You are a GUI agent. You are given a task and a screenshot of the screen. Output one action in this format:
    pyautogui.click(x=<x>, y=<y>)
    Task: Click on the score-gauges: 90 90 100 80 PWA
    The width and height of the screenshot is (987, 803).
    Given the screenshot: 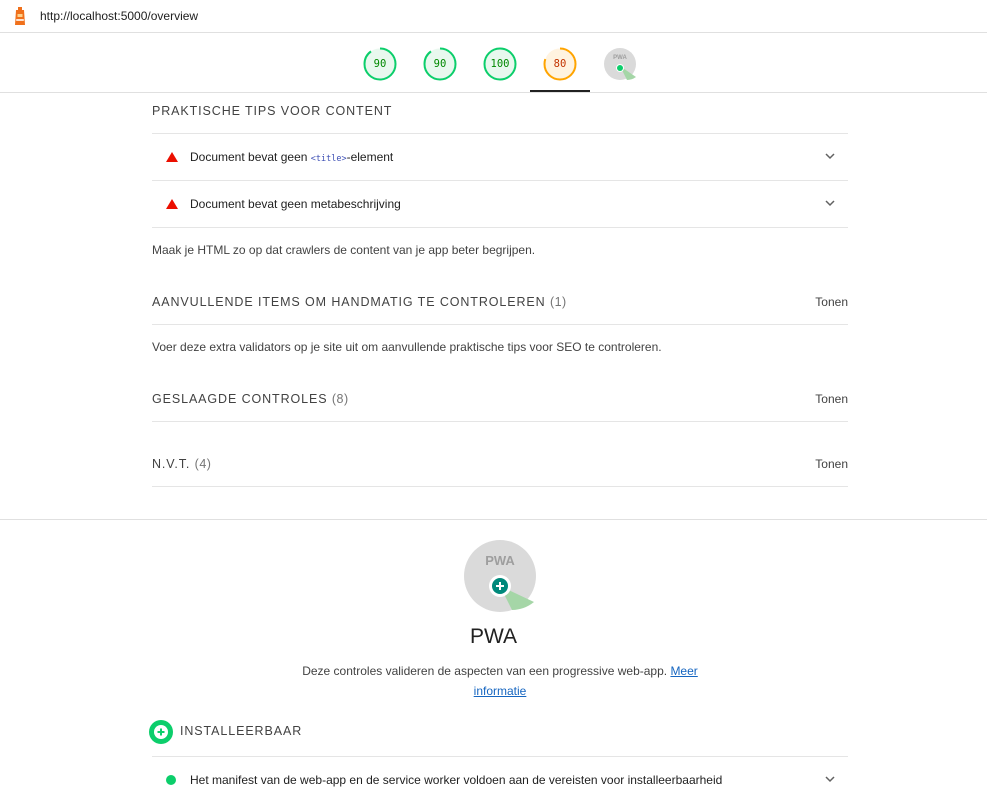 What is the action you would take?
    pyautogui.click(x=493, y=63)
    